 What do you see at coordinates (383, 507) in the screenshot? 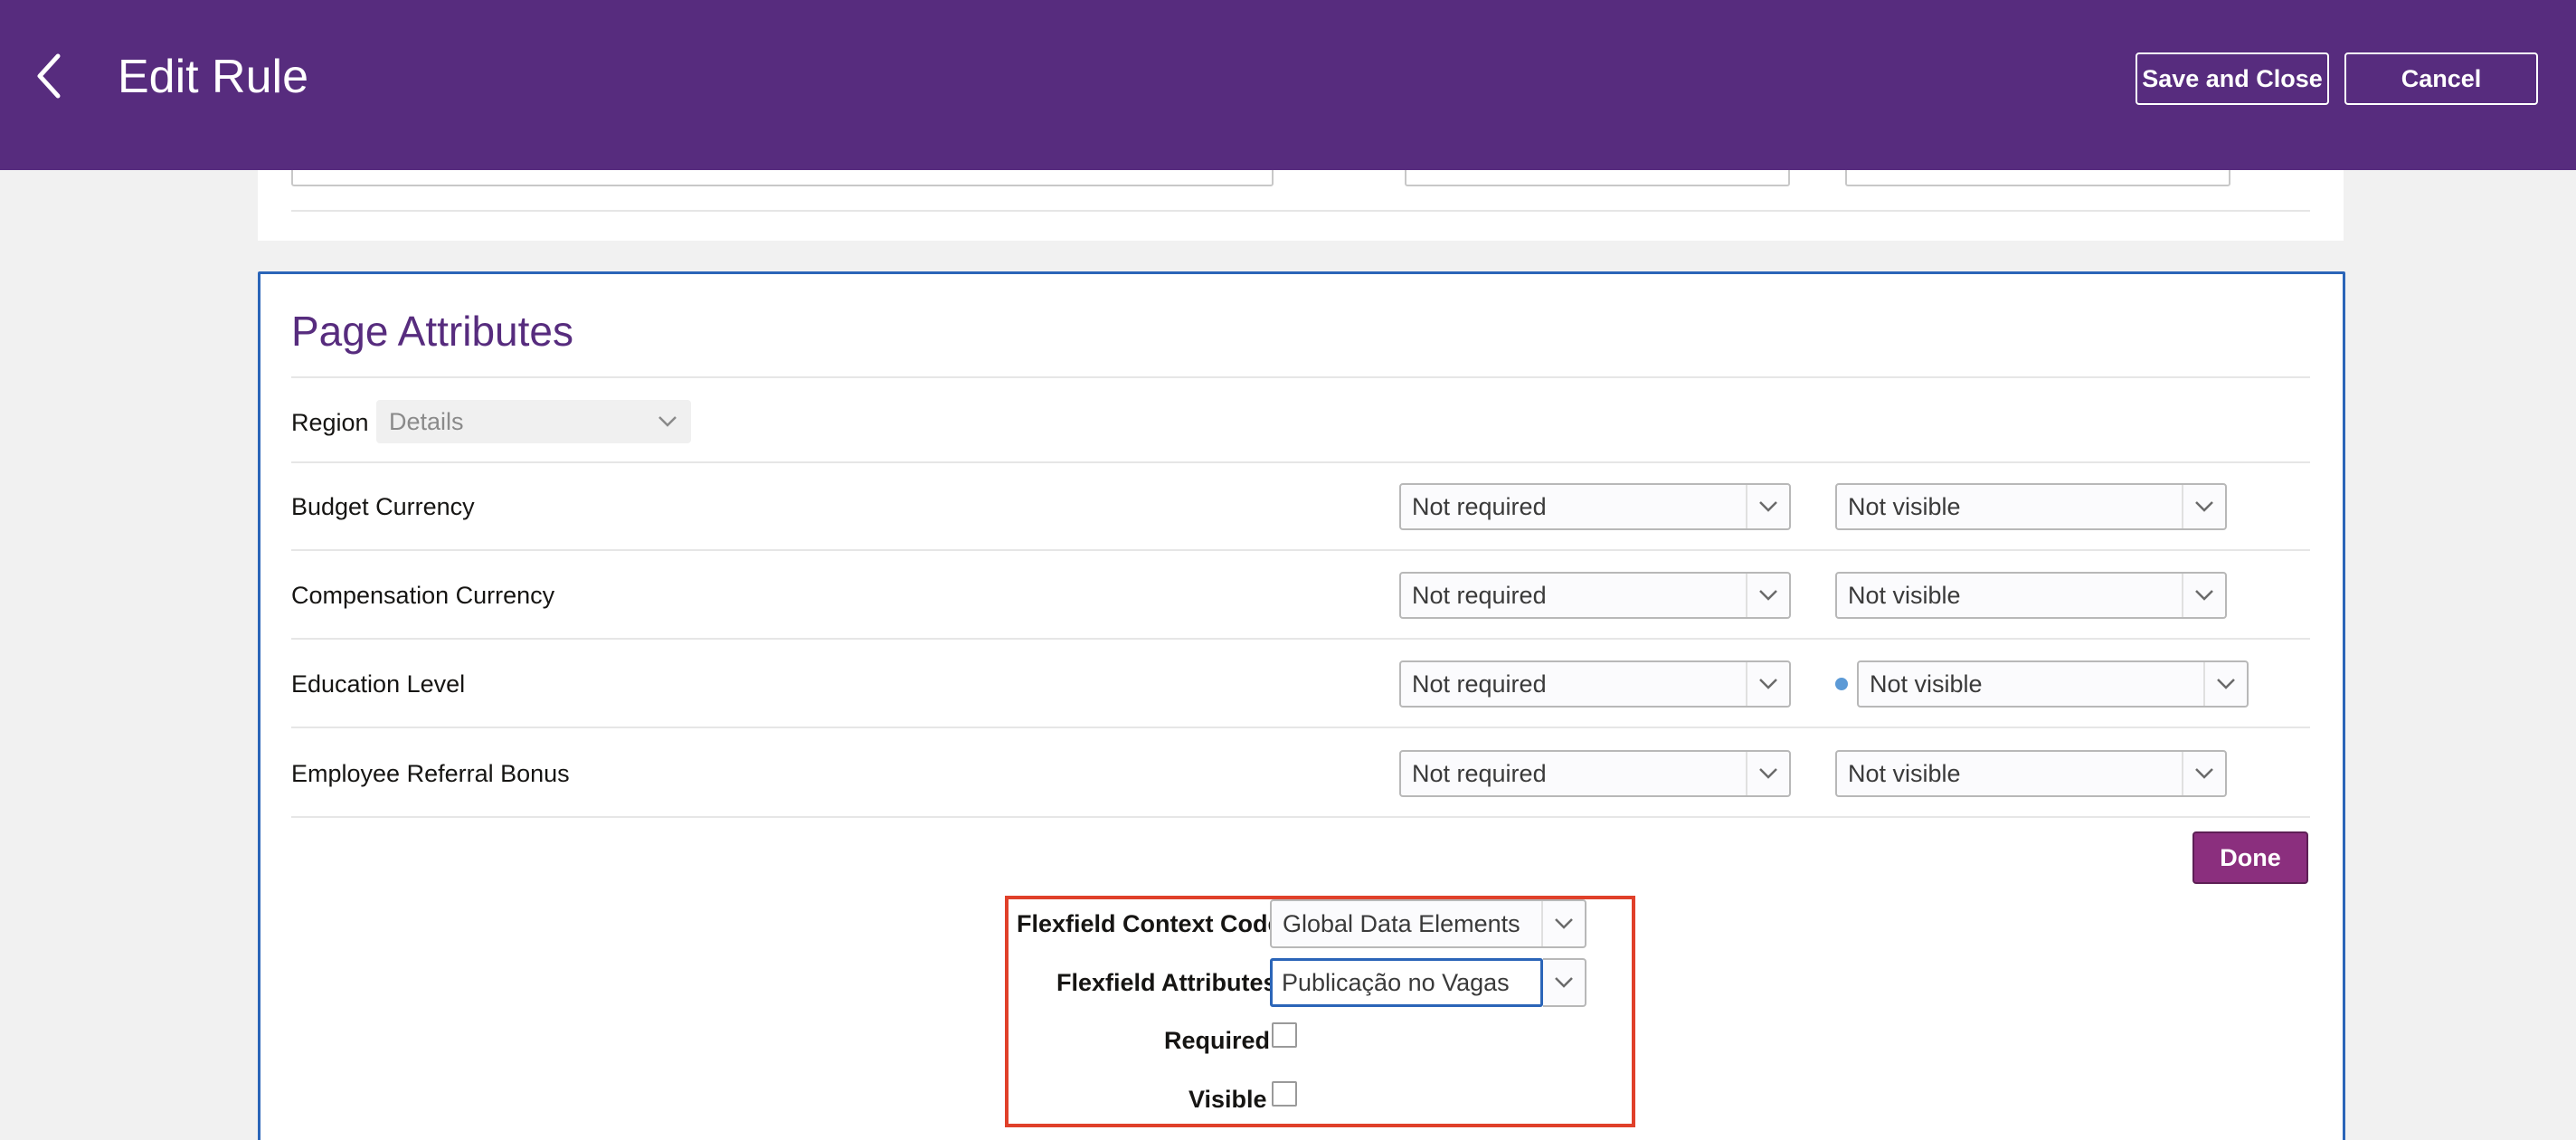
I see `row-label-budget-currency: Budget Currency` at bounding box center [383, 507].